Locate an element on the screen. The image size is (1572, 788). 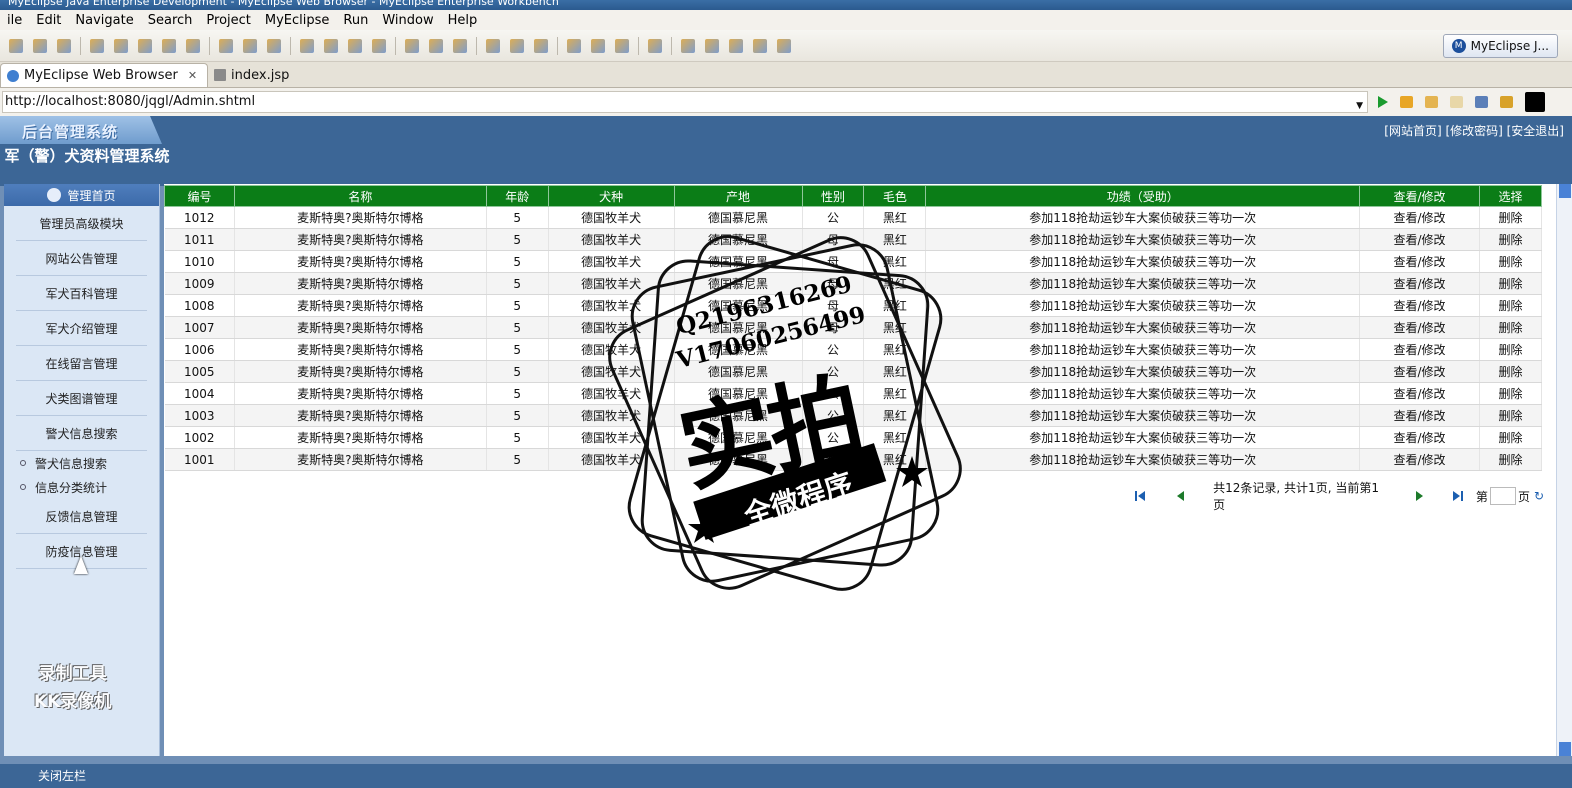
bug-icon is located at coordinates (121, 45).